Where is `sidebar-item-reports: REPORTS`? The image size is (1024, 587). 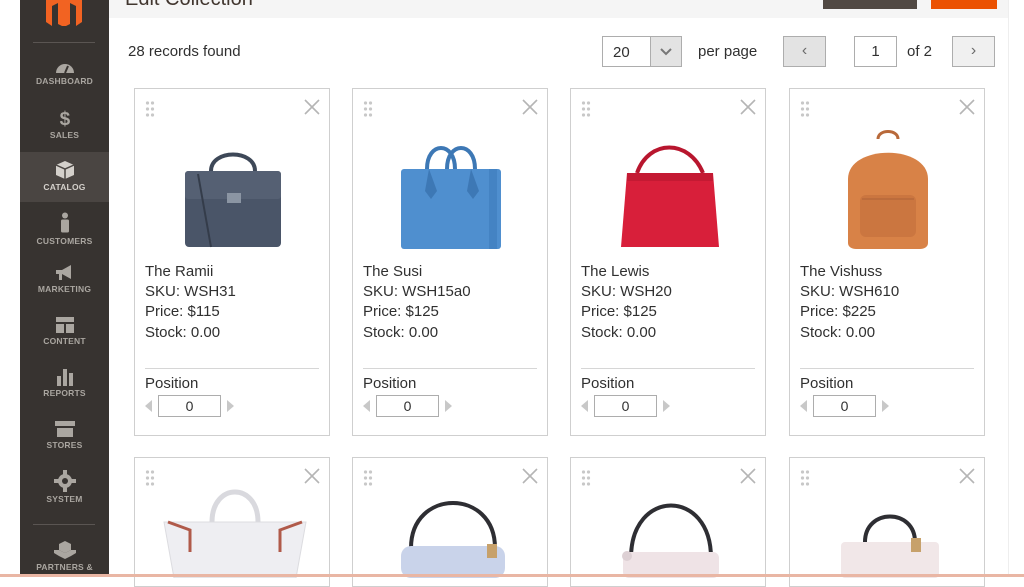 sidebar-item-reports: REPORTS is located at coordinates (64, 385).